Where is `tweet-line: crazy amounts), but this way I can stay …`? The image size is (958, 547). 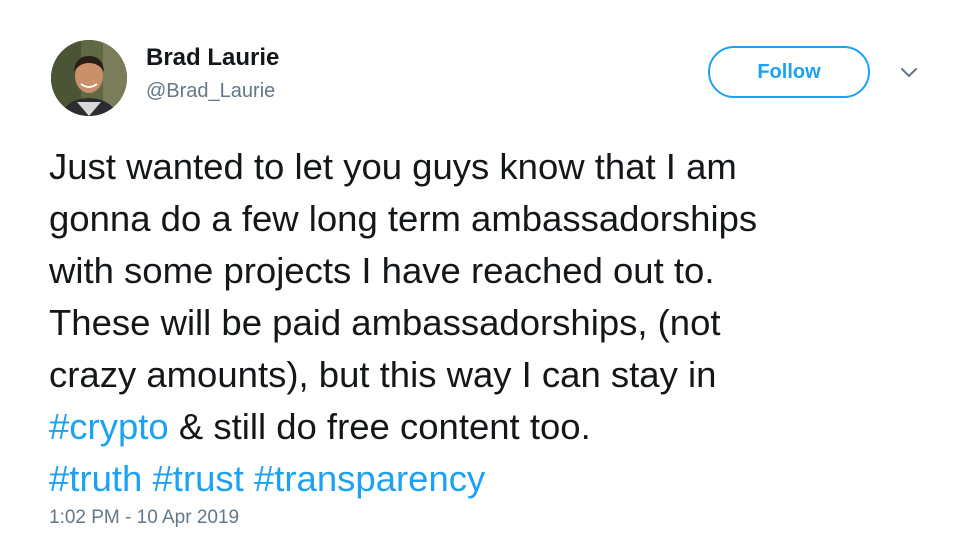
tweet-line: crazy amounts), but this way I can stay … is located at coordinates (383, 374).